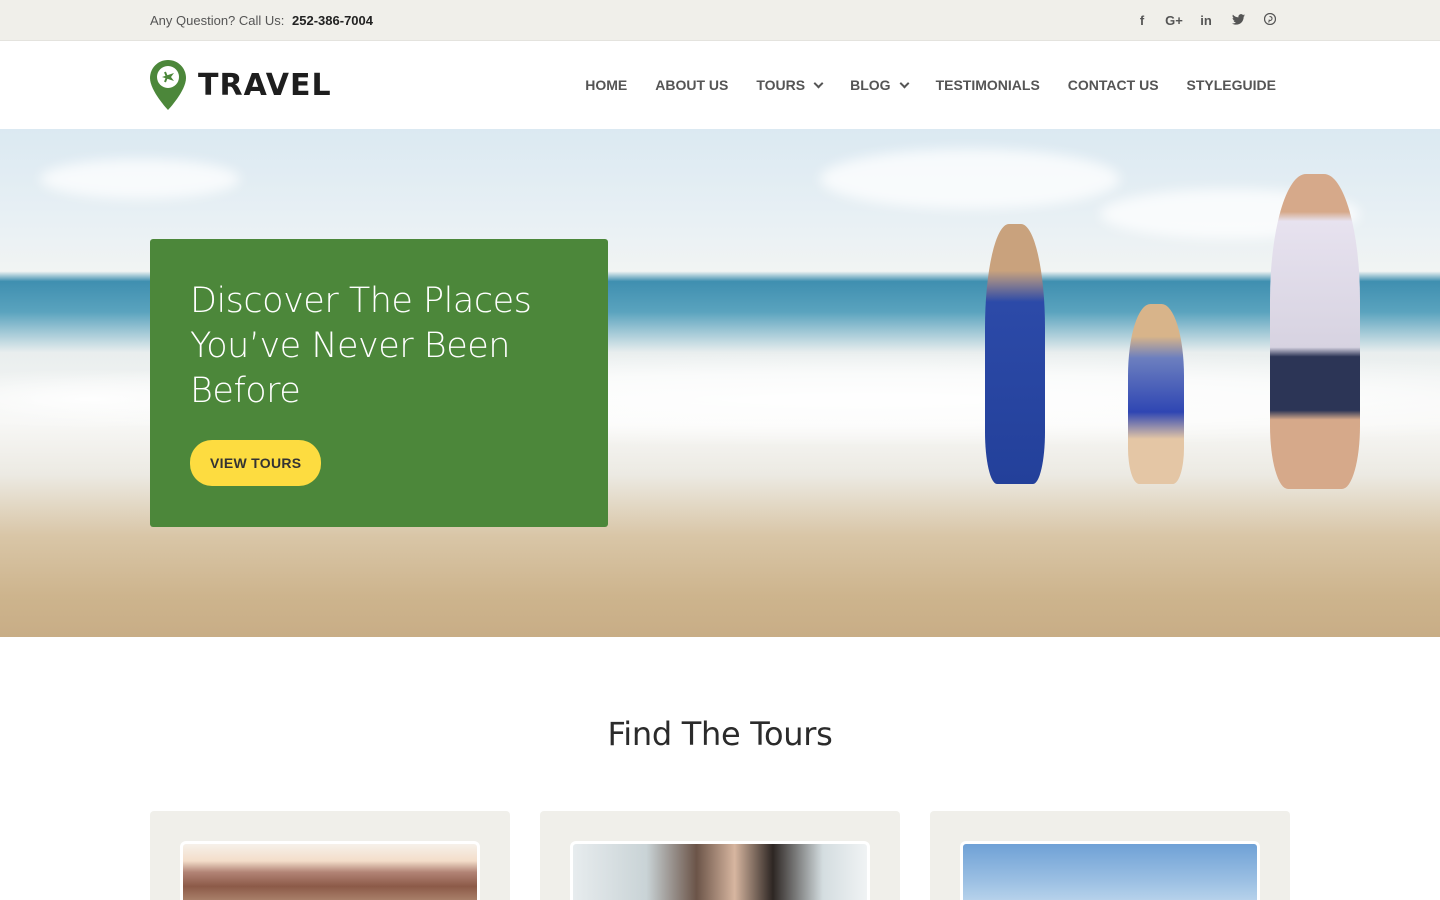 The height and width of the screenshot is (900, 1440). I want to click on nav-about-us-label: ABOUT US, so click(692, 85).